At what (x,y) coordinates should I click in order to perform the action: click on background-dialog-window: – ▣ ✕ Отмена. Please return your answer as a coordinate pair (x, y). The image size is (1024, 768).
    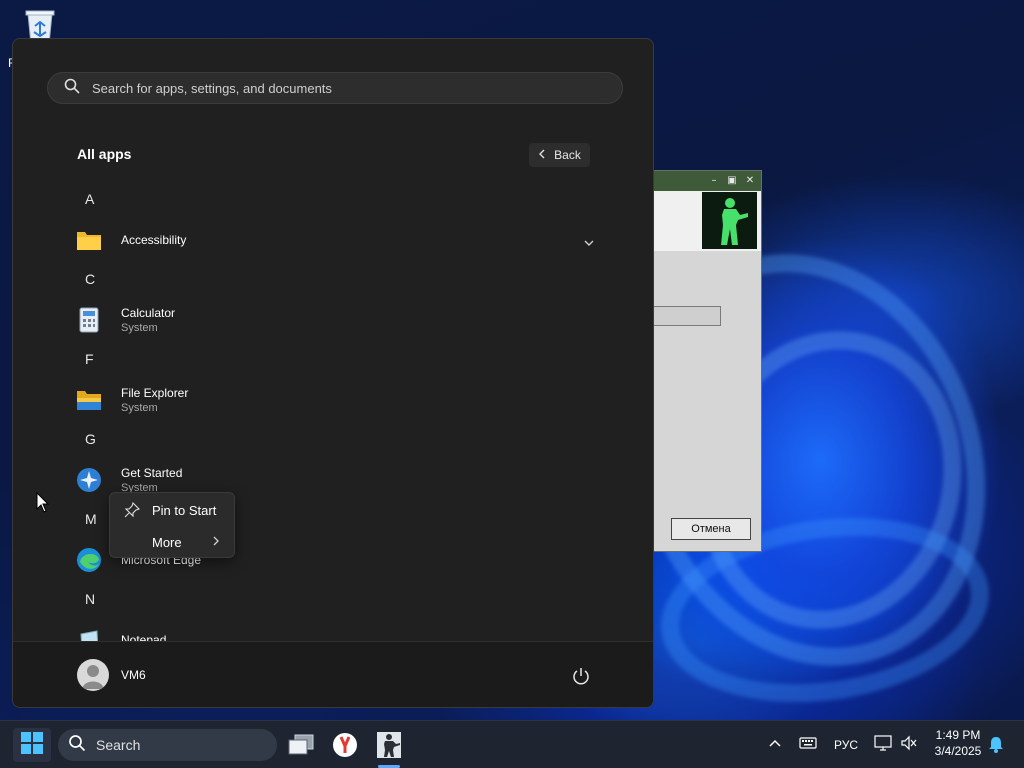
    Looking at the image, I should click on (701, 361).